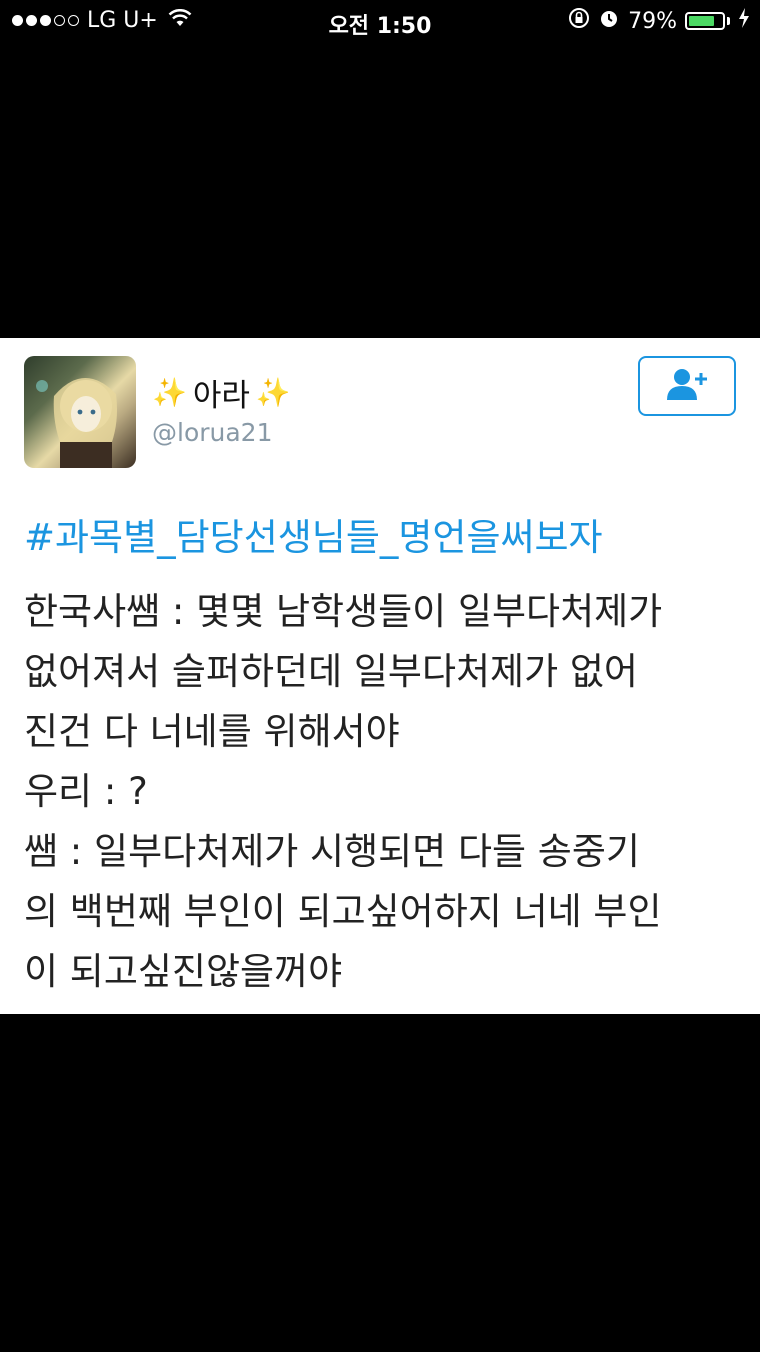 Image resolution: width=760 pixels, height=1352 pixels. What do you see at coordinates (183, 971) in the screenshot?
I see `tweet-line: 이 되고싶진않을꺼야` at bounding box center [183, 971].